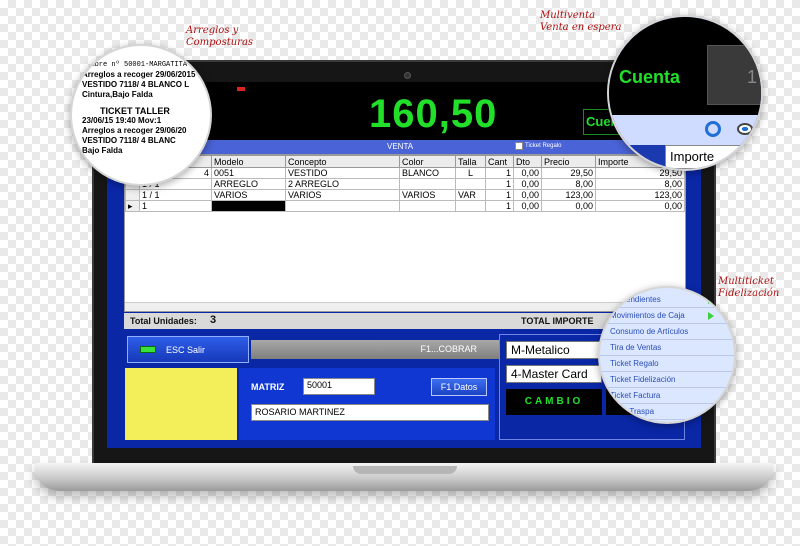 The image size is (800, 546). I want to click on table-row: 1 / 1 ARREGLO 2 ARREGLO 1 0,00 8,00 8,00, so click(405, 184).